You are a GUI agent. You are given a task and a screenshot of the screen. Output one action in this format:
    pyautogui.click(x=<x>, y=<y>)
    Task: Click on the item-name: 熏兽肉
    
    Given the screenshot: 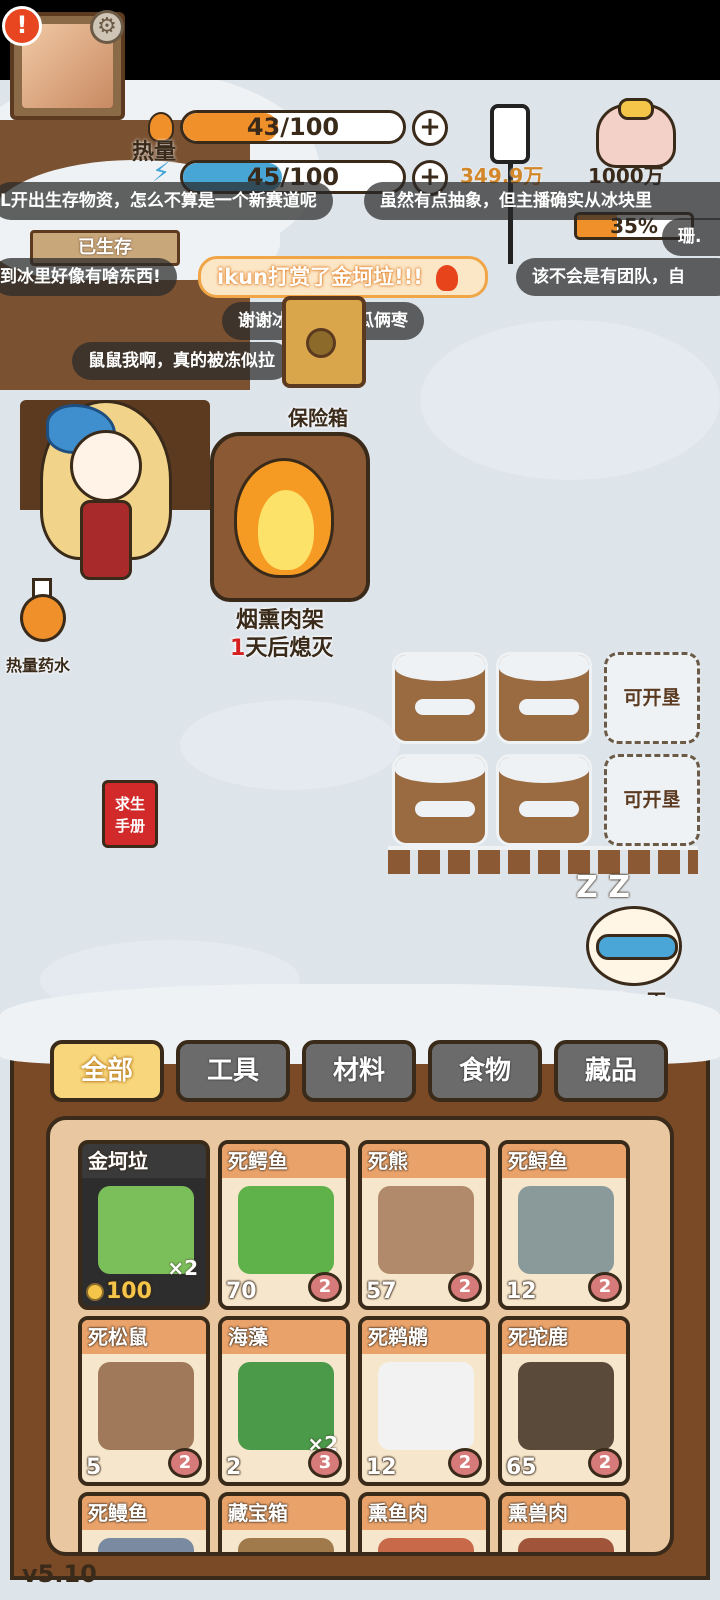 What is the action you would take?
    pyautogui.click(x=564, y=1513)
    